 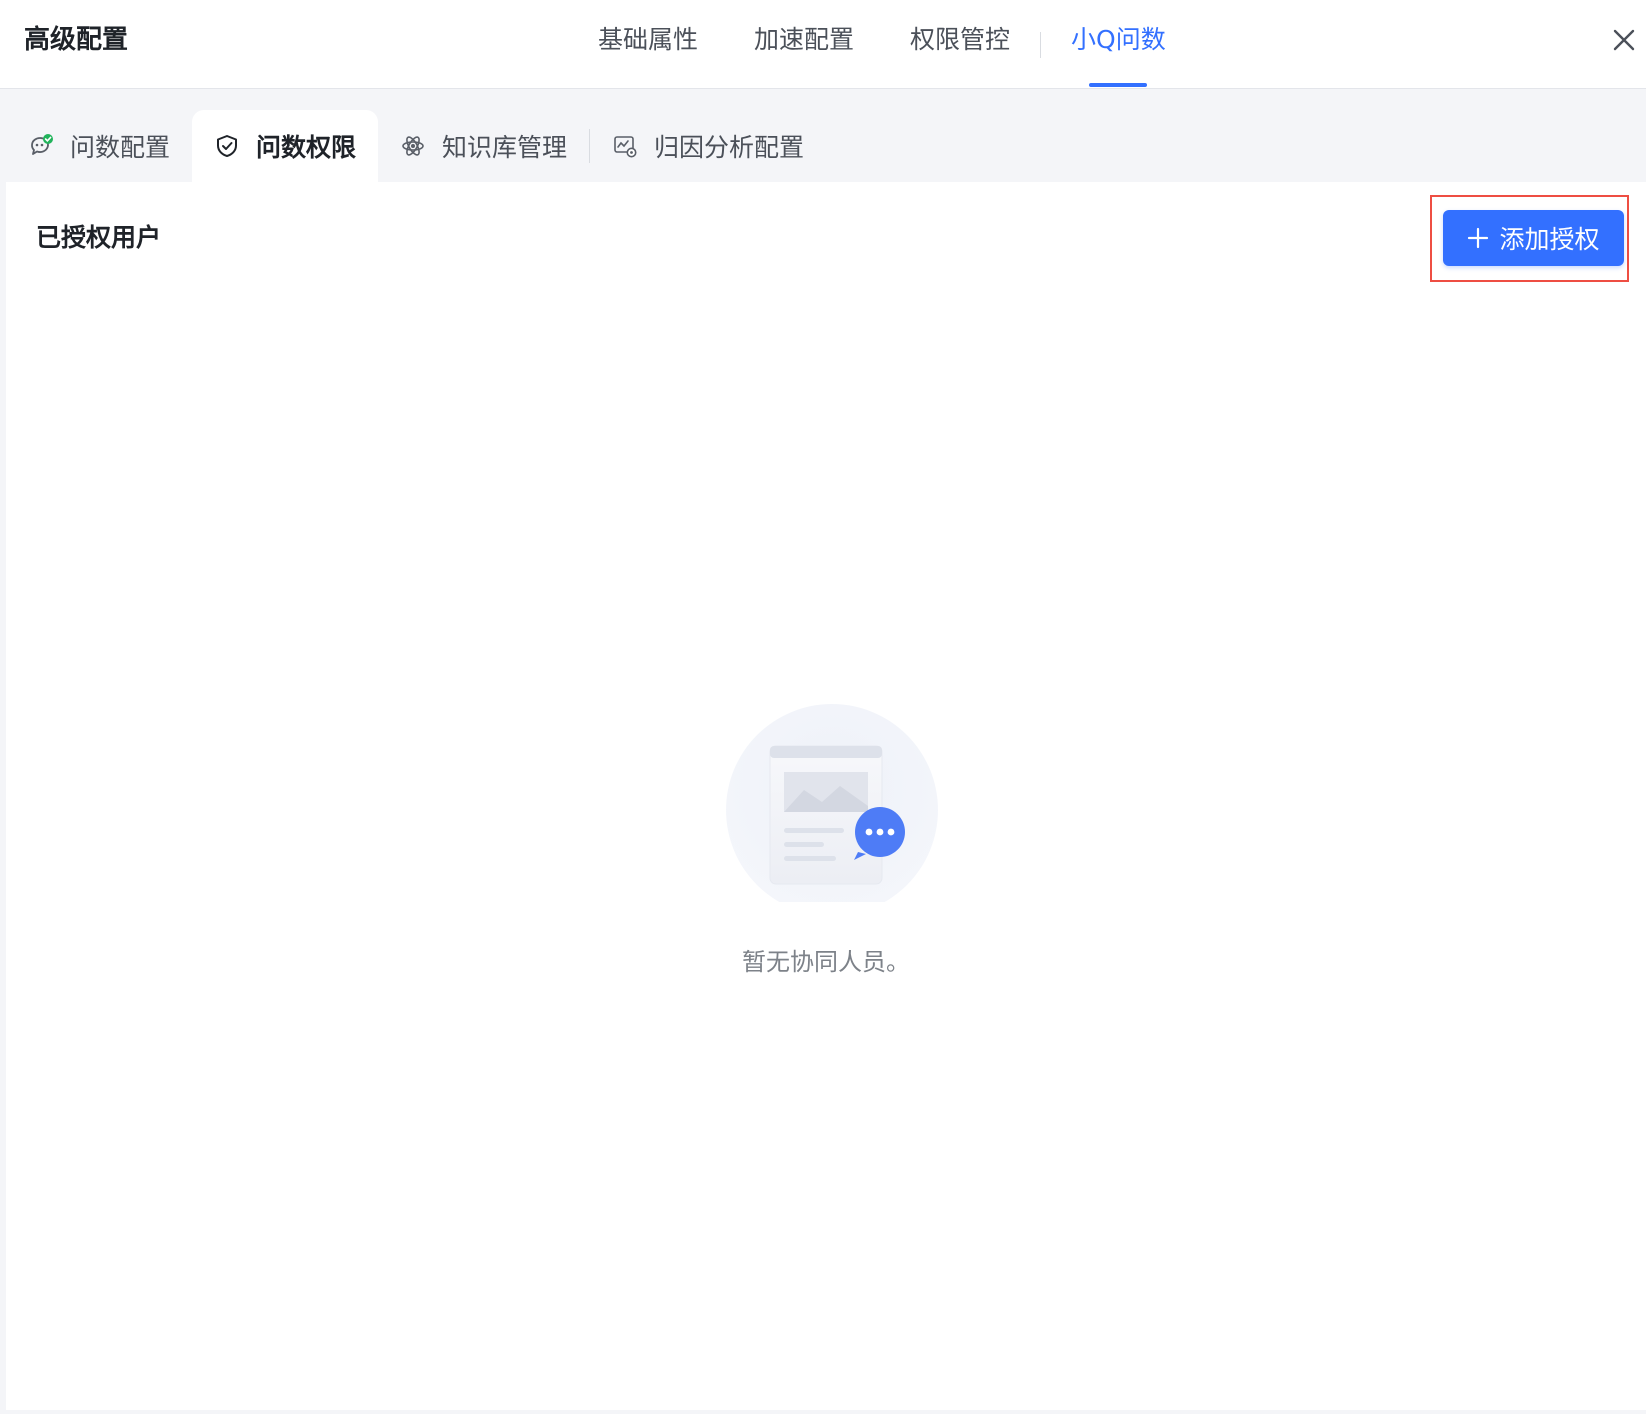 I want to click on chat-check-icon, so click(x=42, y=144).